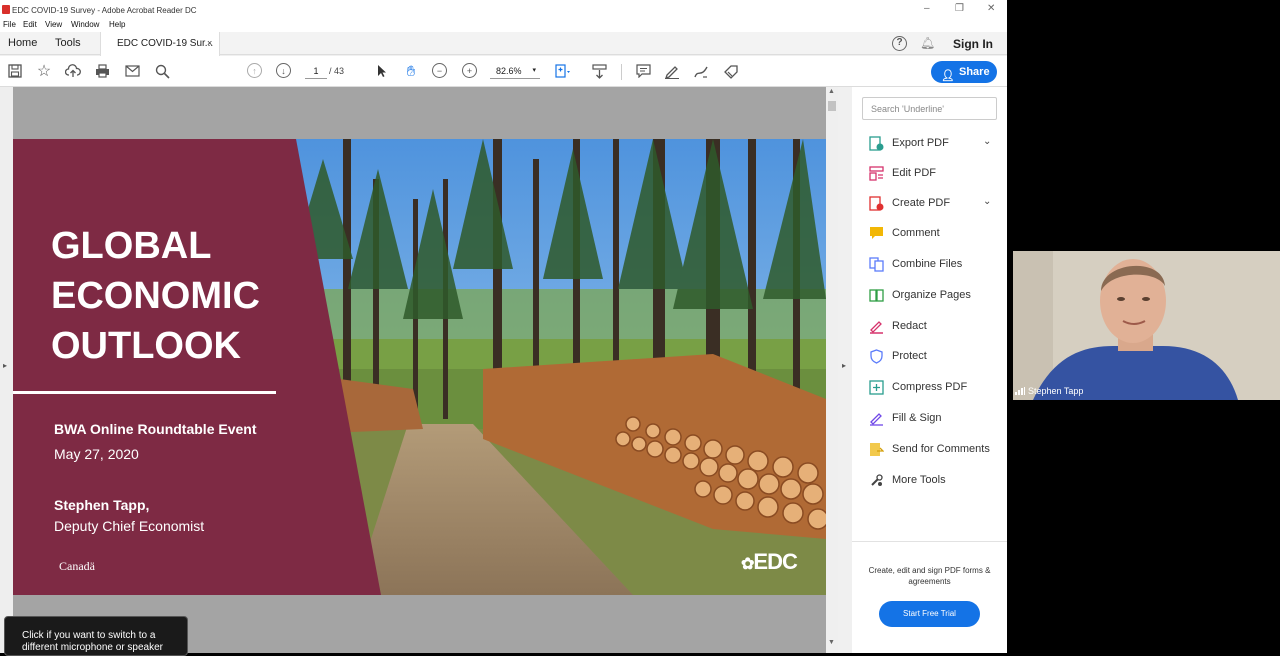 This screenshot has width=1280, height=656. What do you see at coordinates (1056, 391) in the screenshot?
I see `participant-name: Stephen Tapp` at bounding box center [1056, 391].